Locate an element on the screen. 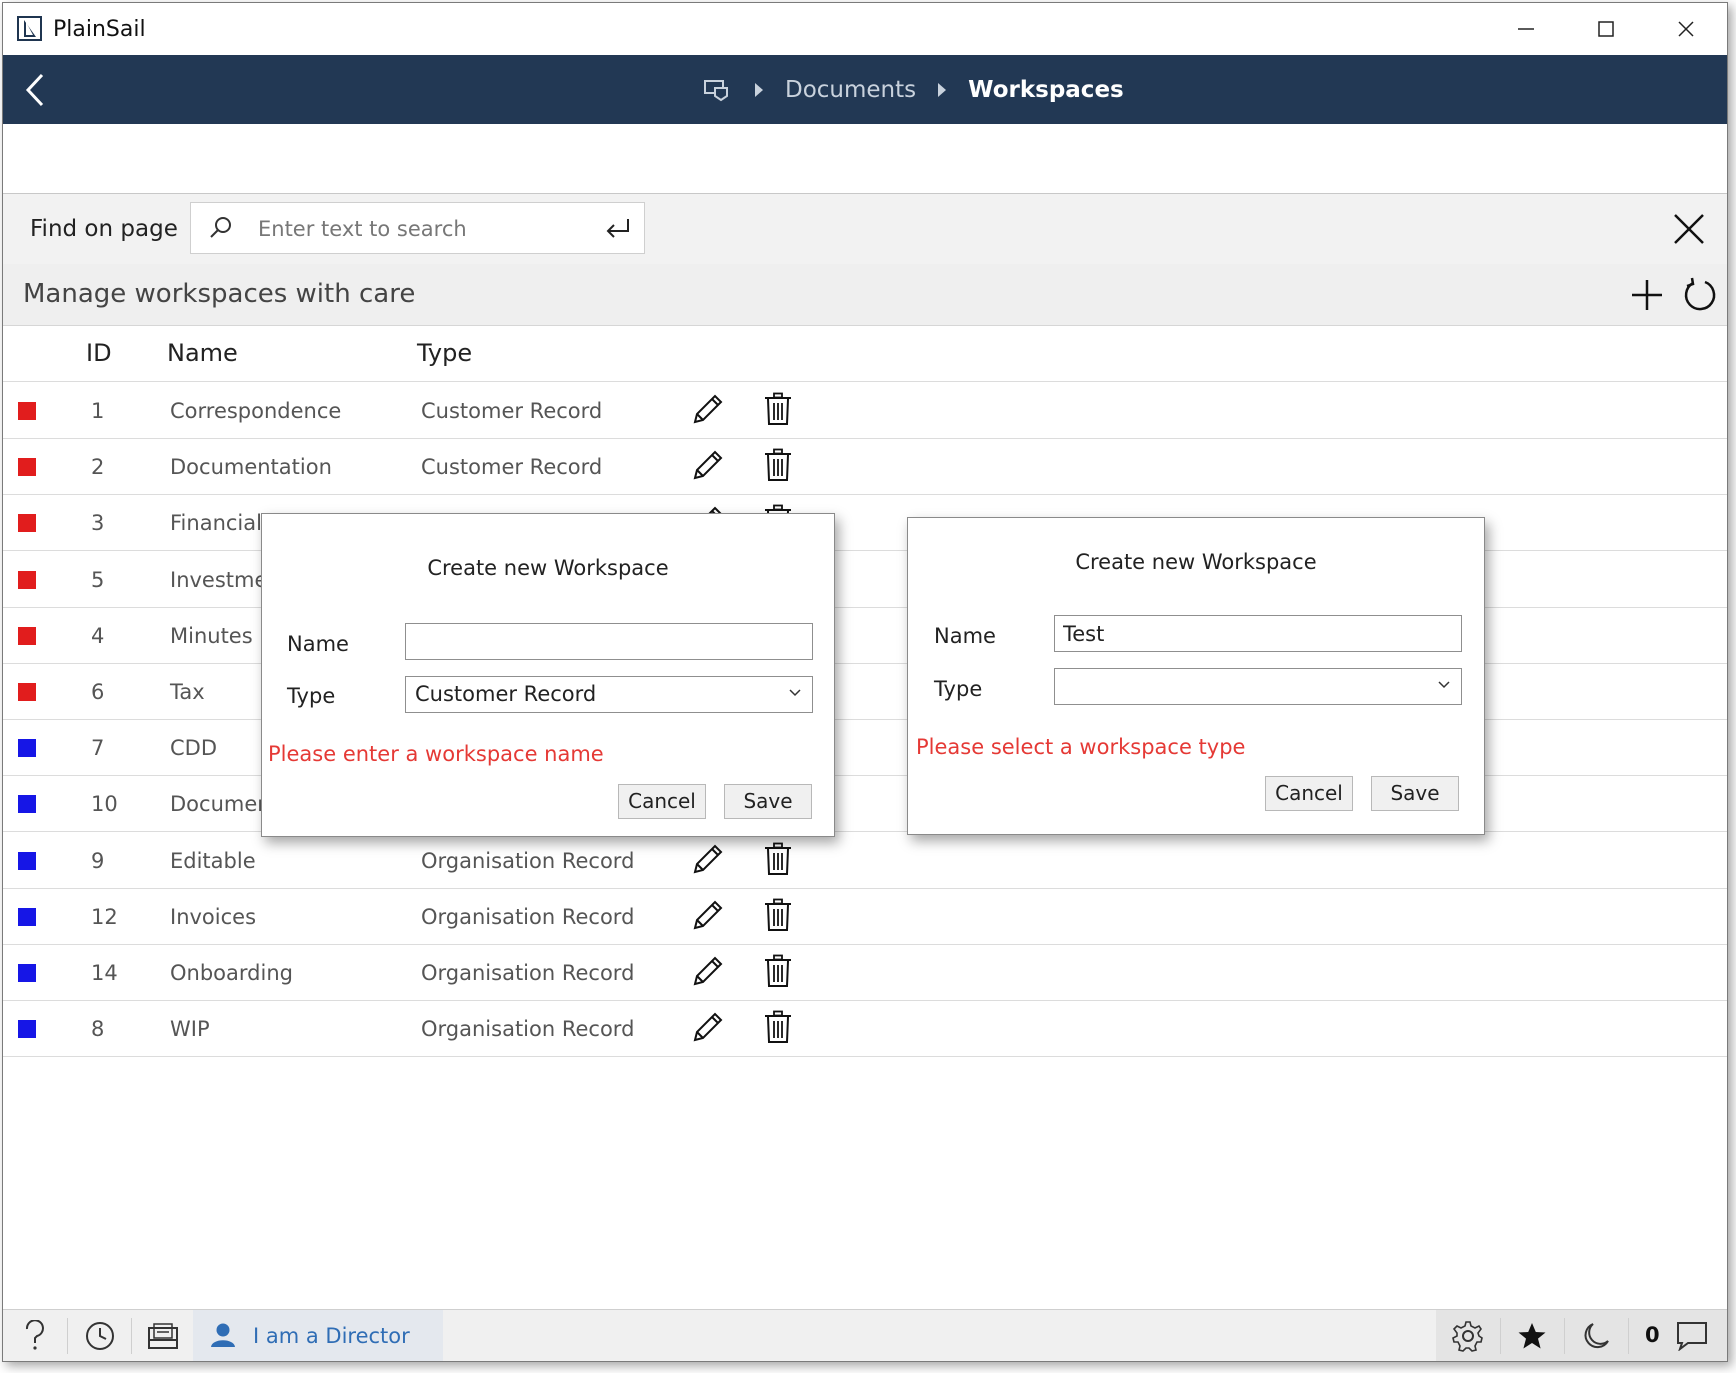  breadcrumb: Documents Workspaces is located at coordinates (913, 89).